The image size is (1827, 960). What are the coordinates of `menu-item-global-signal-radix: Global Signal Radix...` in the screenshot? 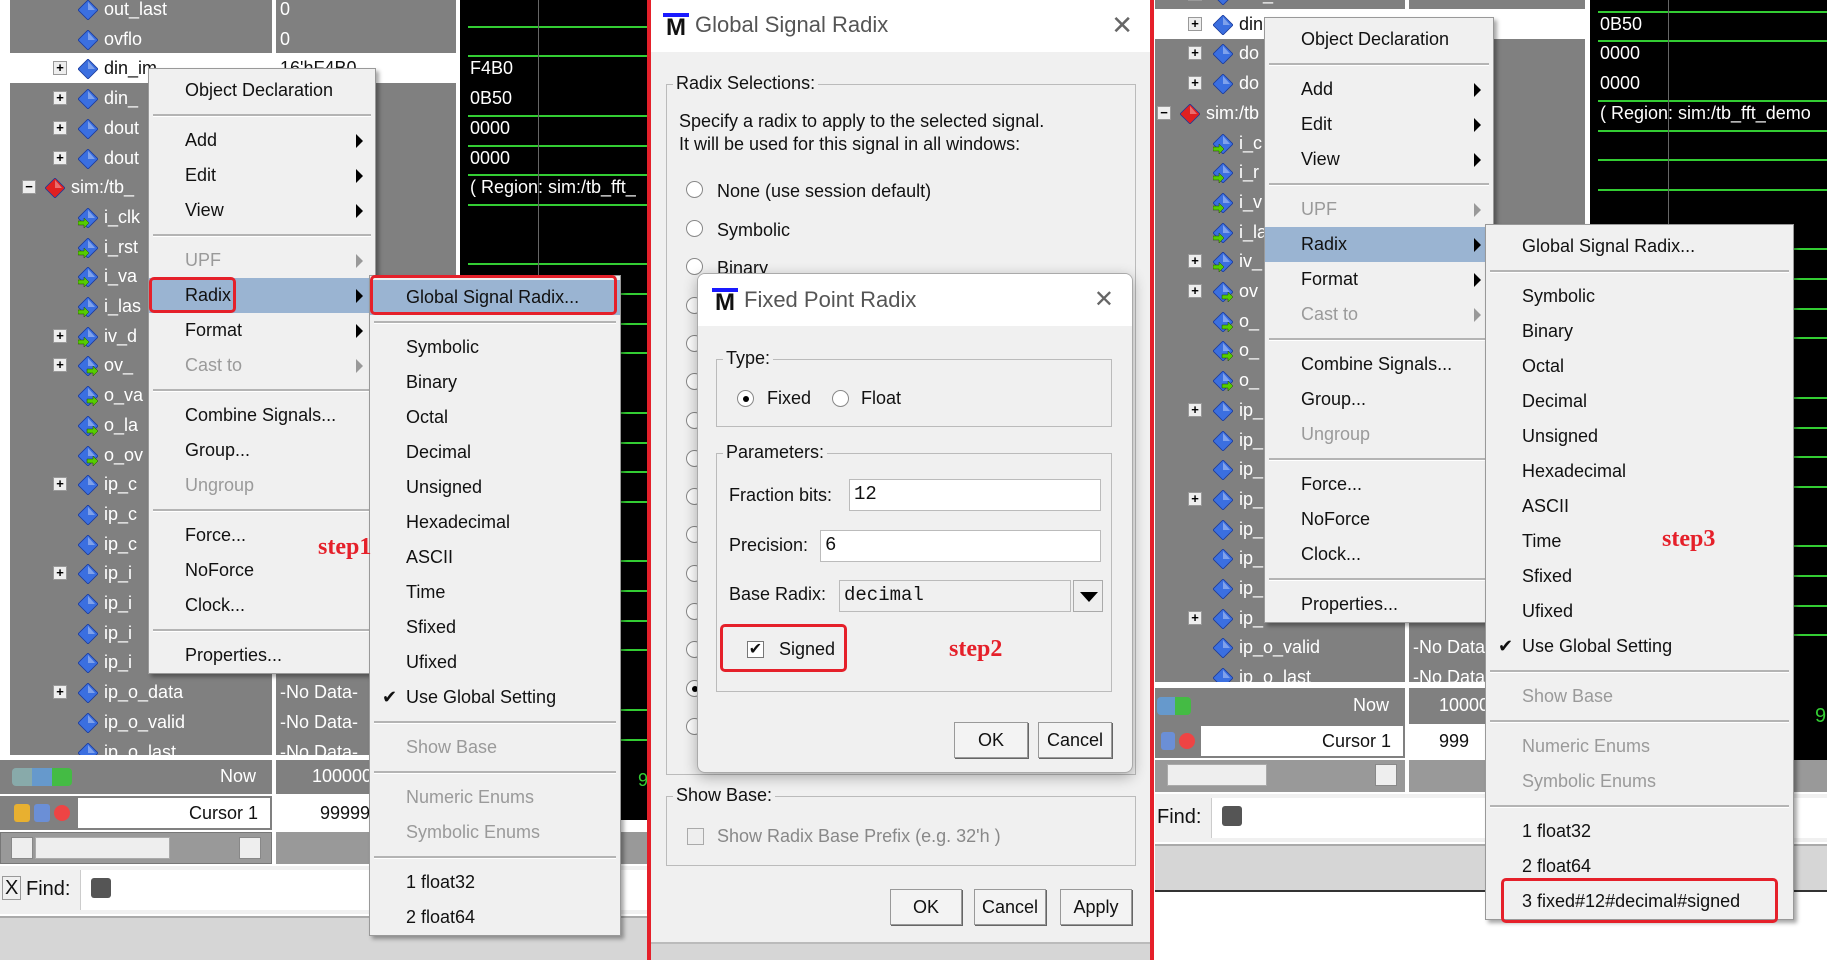 It's located at (1639, 246).